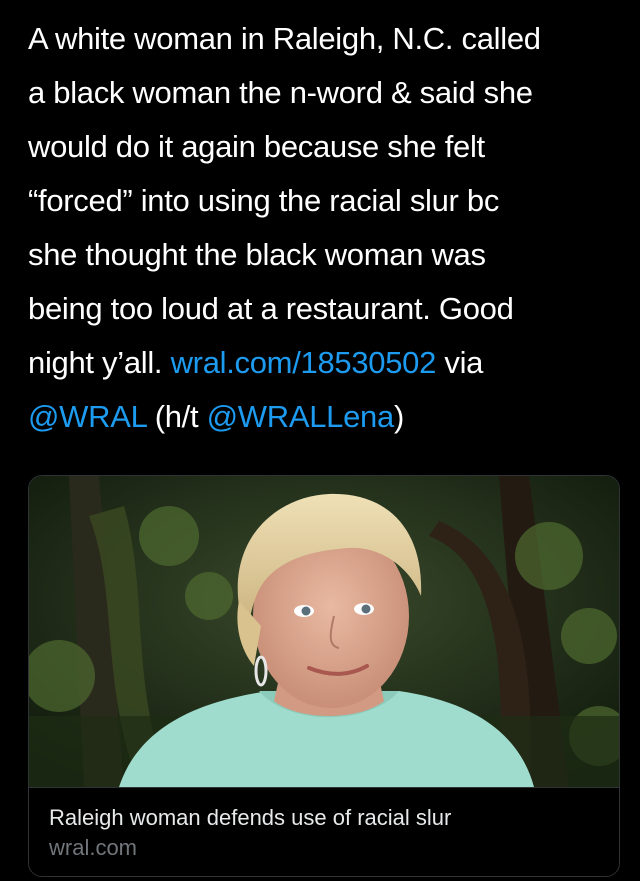 The width and height of the screenshot is (640, 881). I want to click on mention-wrallena-link: @WRALLena, so click(301, 416).